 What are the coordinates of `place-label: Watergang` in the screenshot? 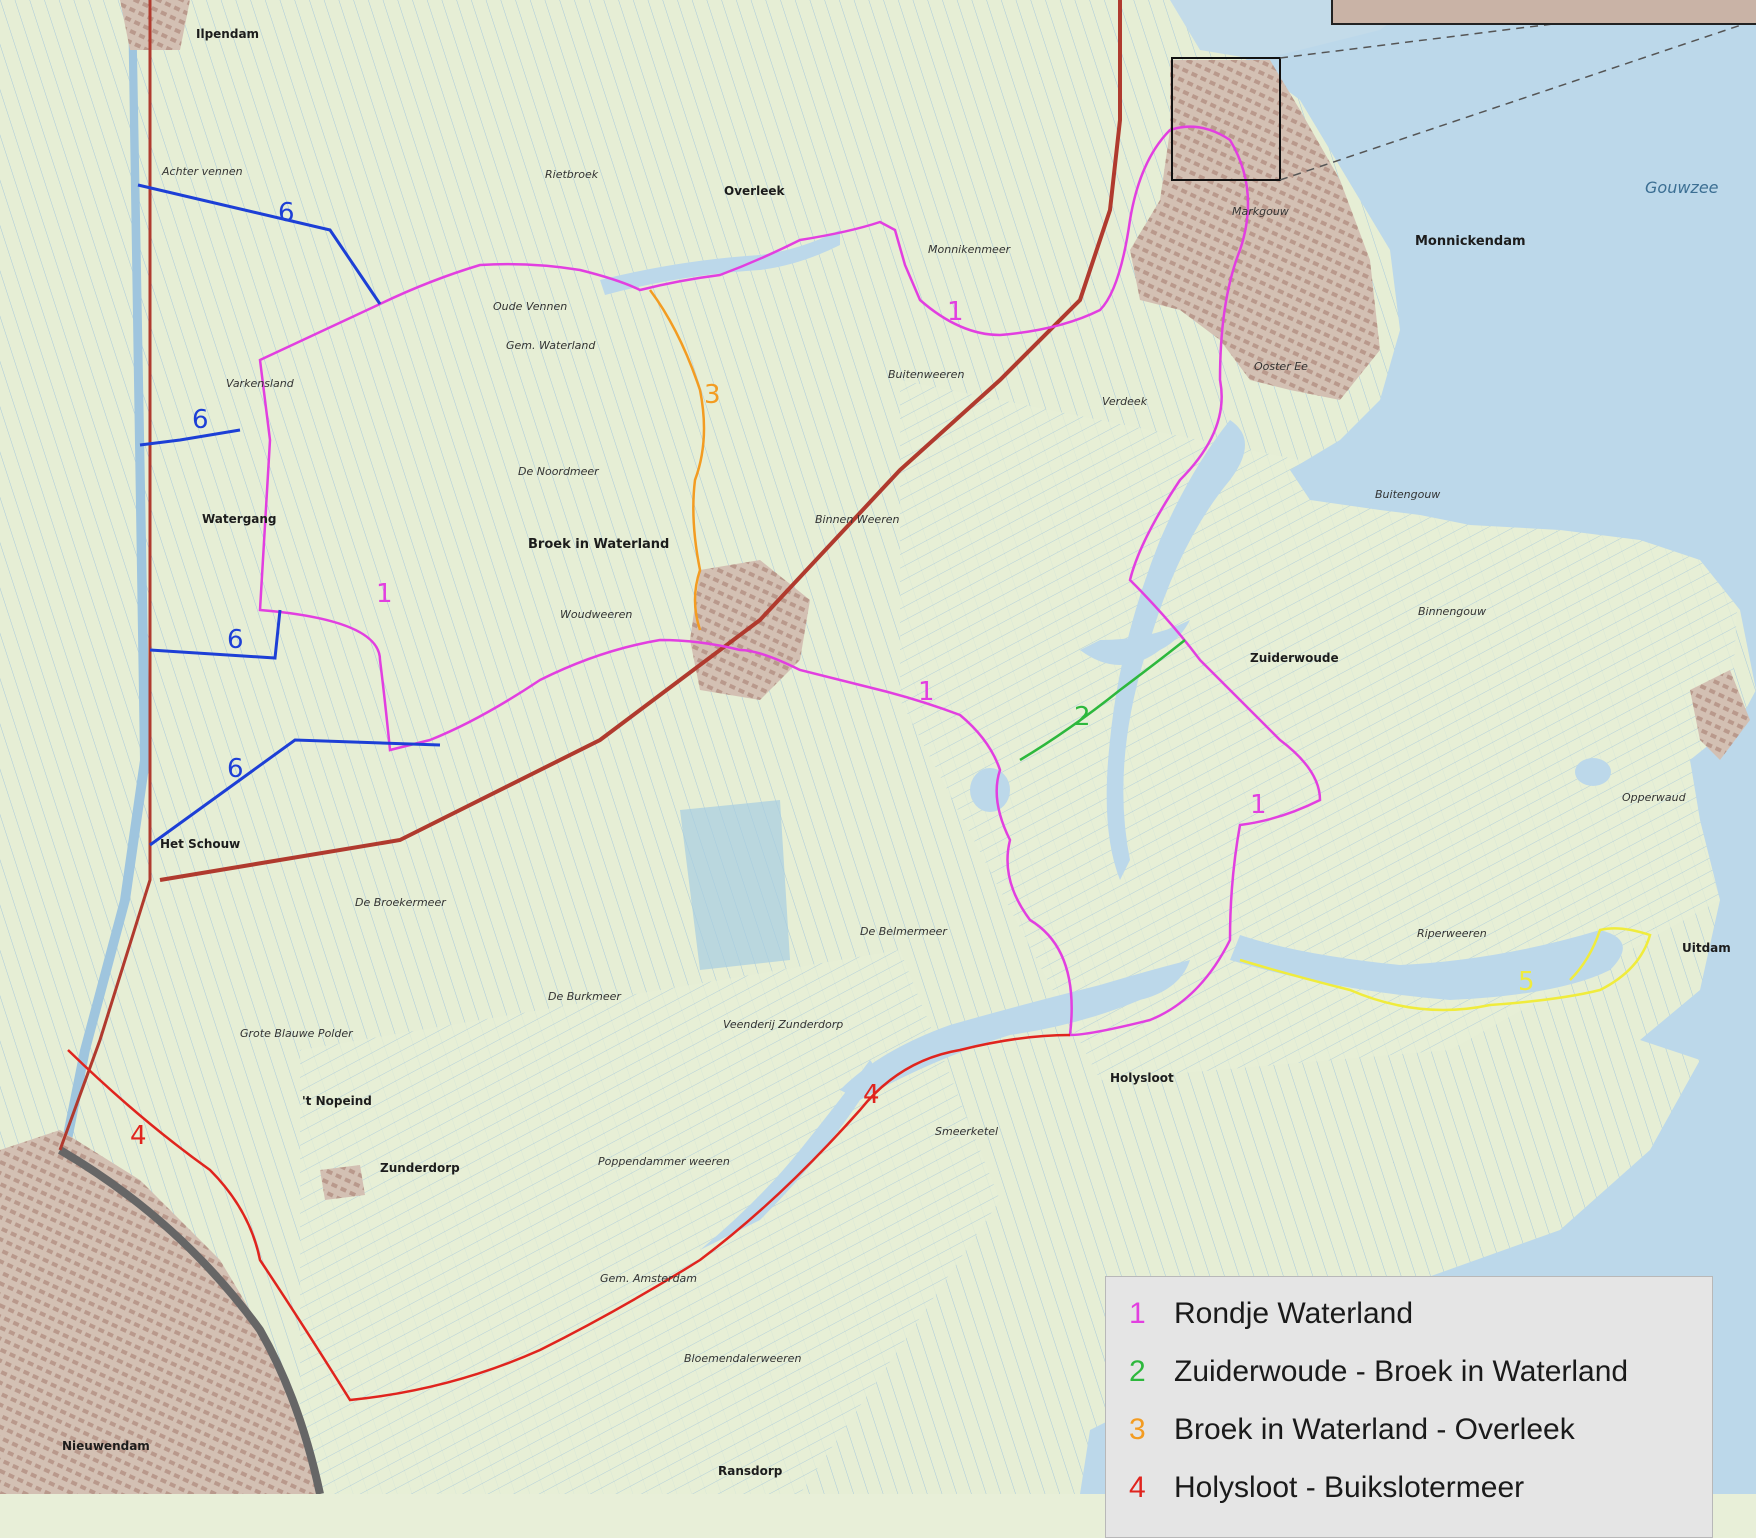 It's located at (239, 519).